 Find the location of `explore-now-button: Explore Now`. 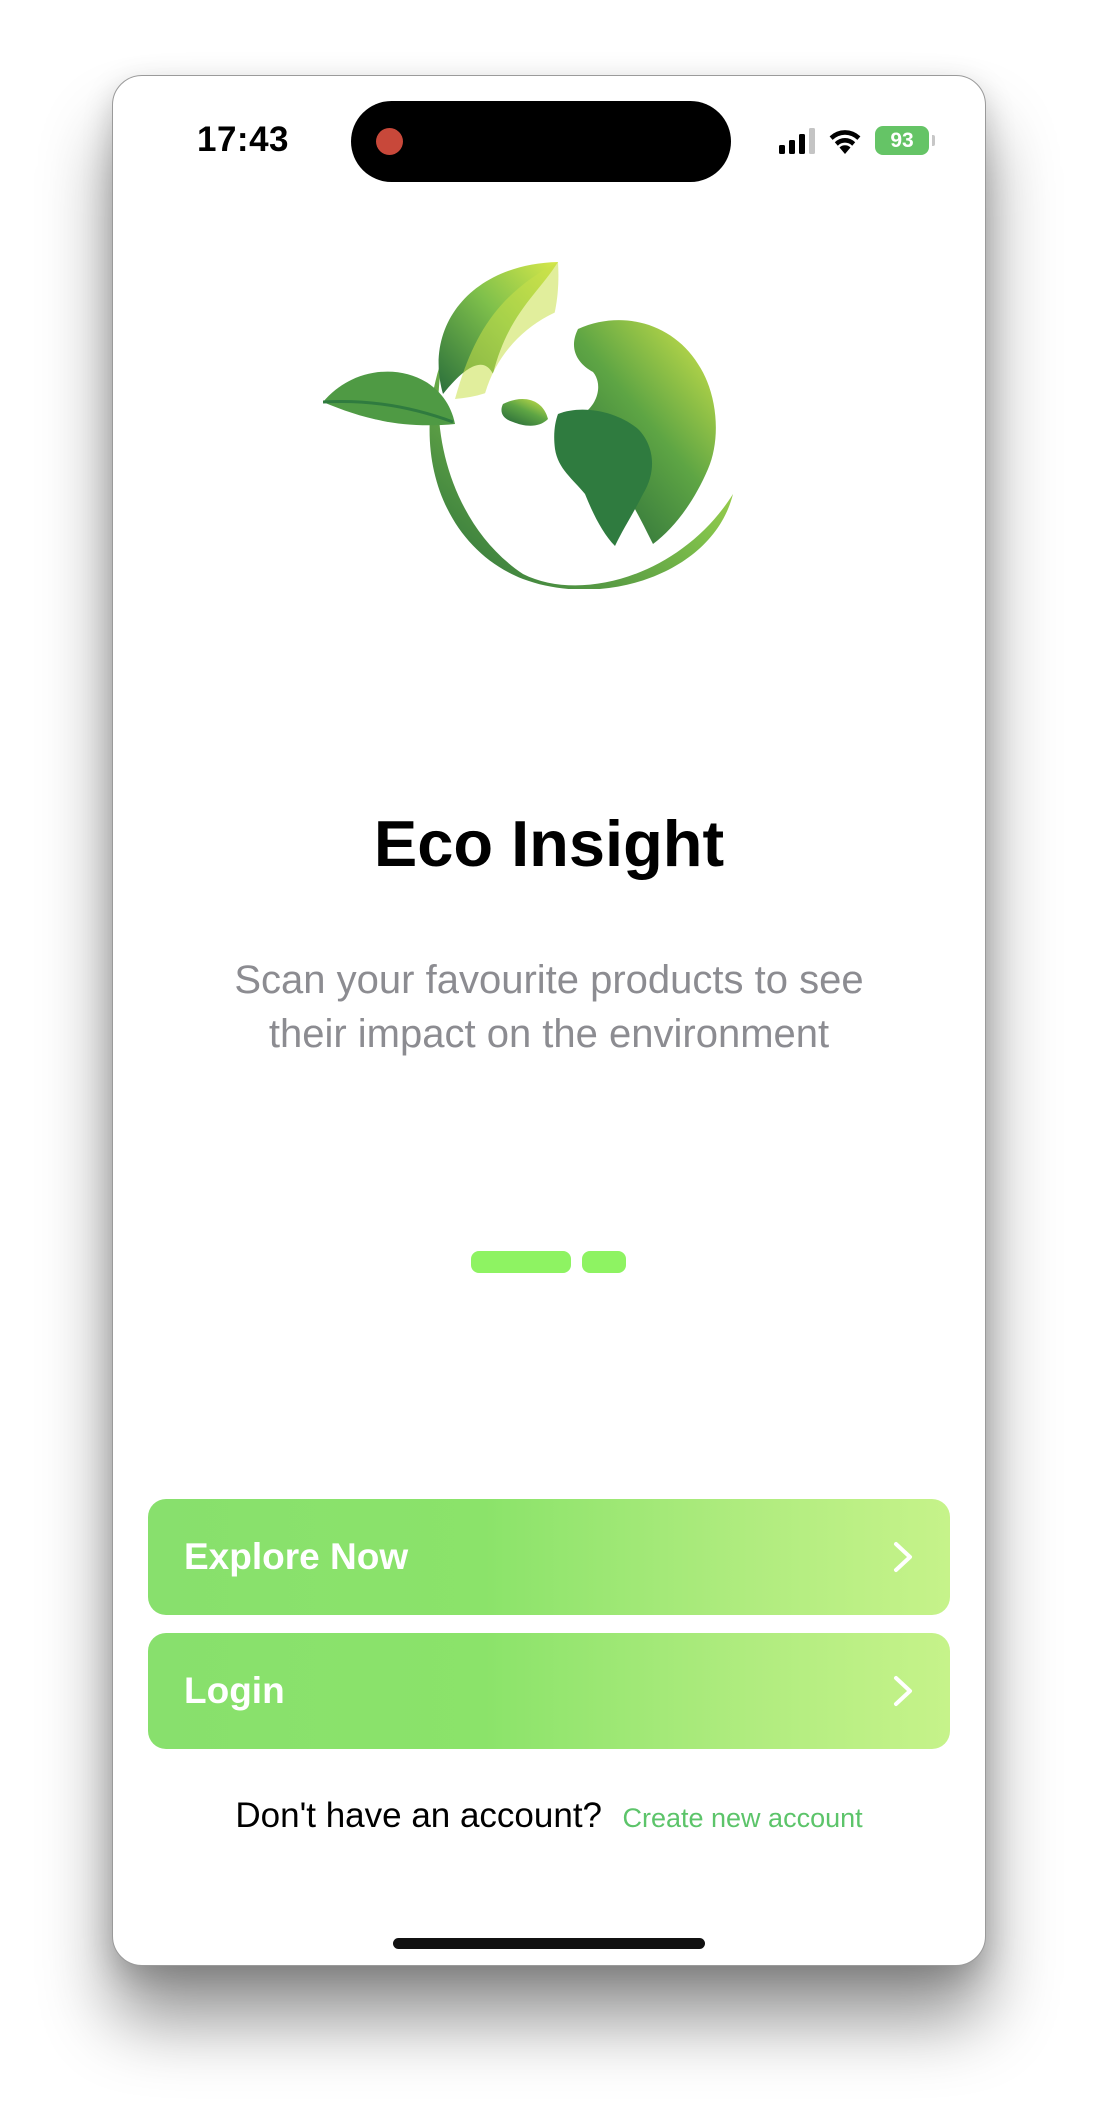

explore-now-button: Explore Now is located at coordinates (549, 1557).